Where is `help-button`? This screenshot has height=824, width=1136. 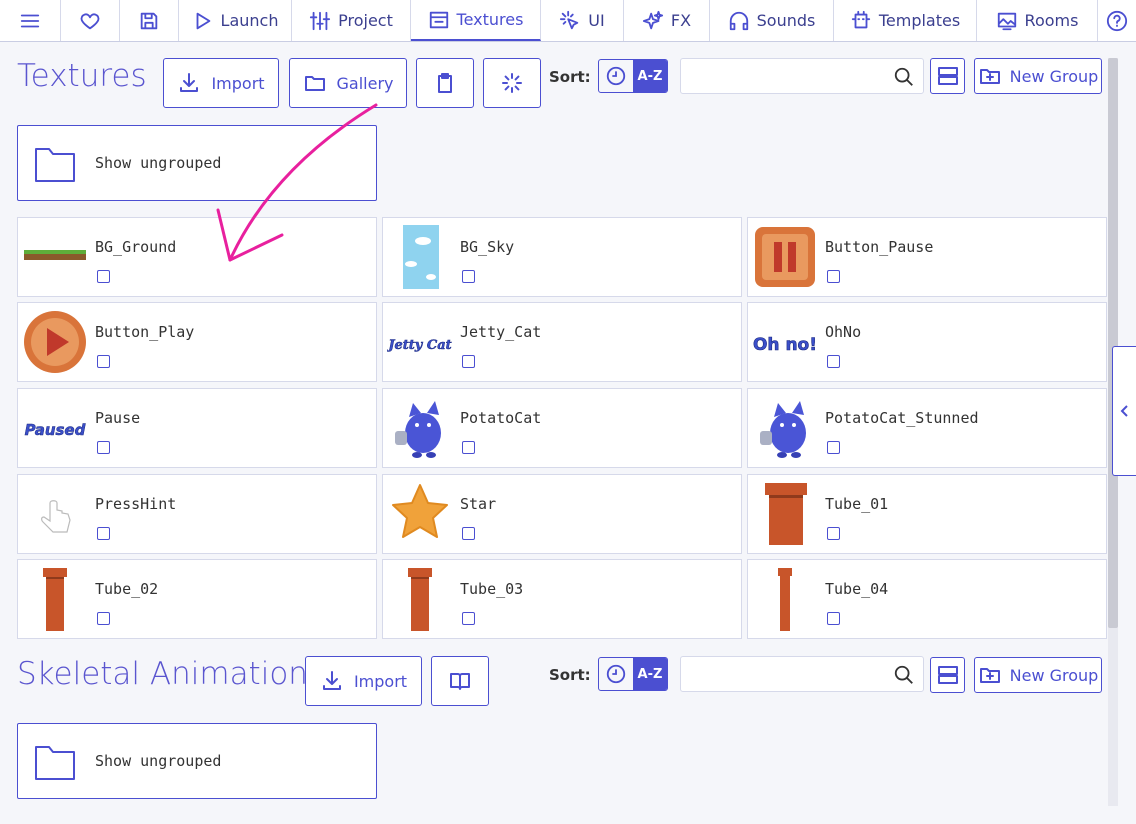 help-button is located at coordinates (1117, 20).